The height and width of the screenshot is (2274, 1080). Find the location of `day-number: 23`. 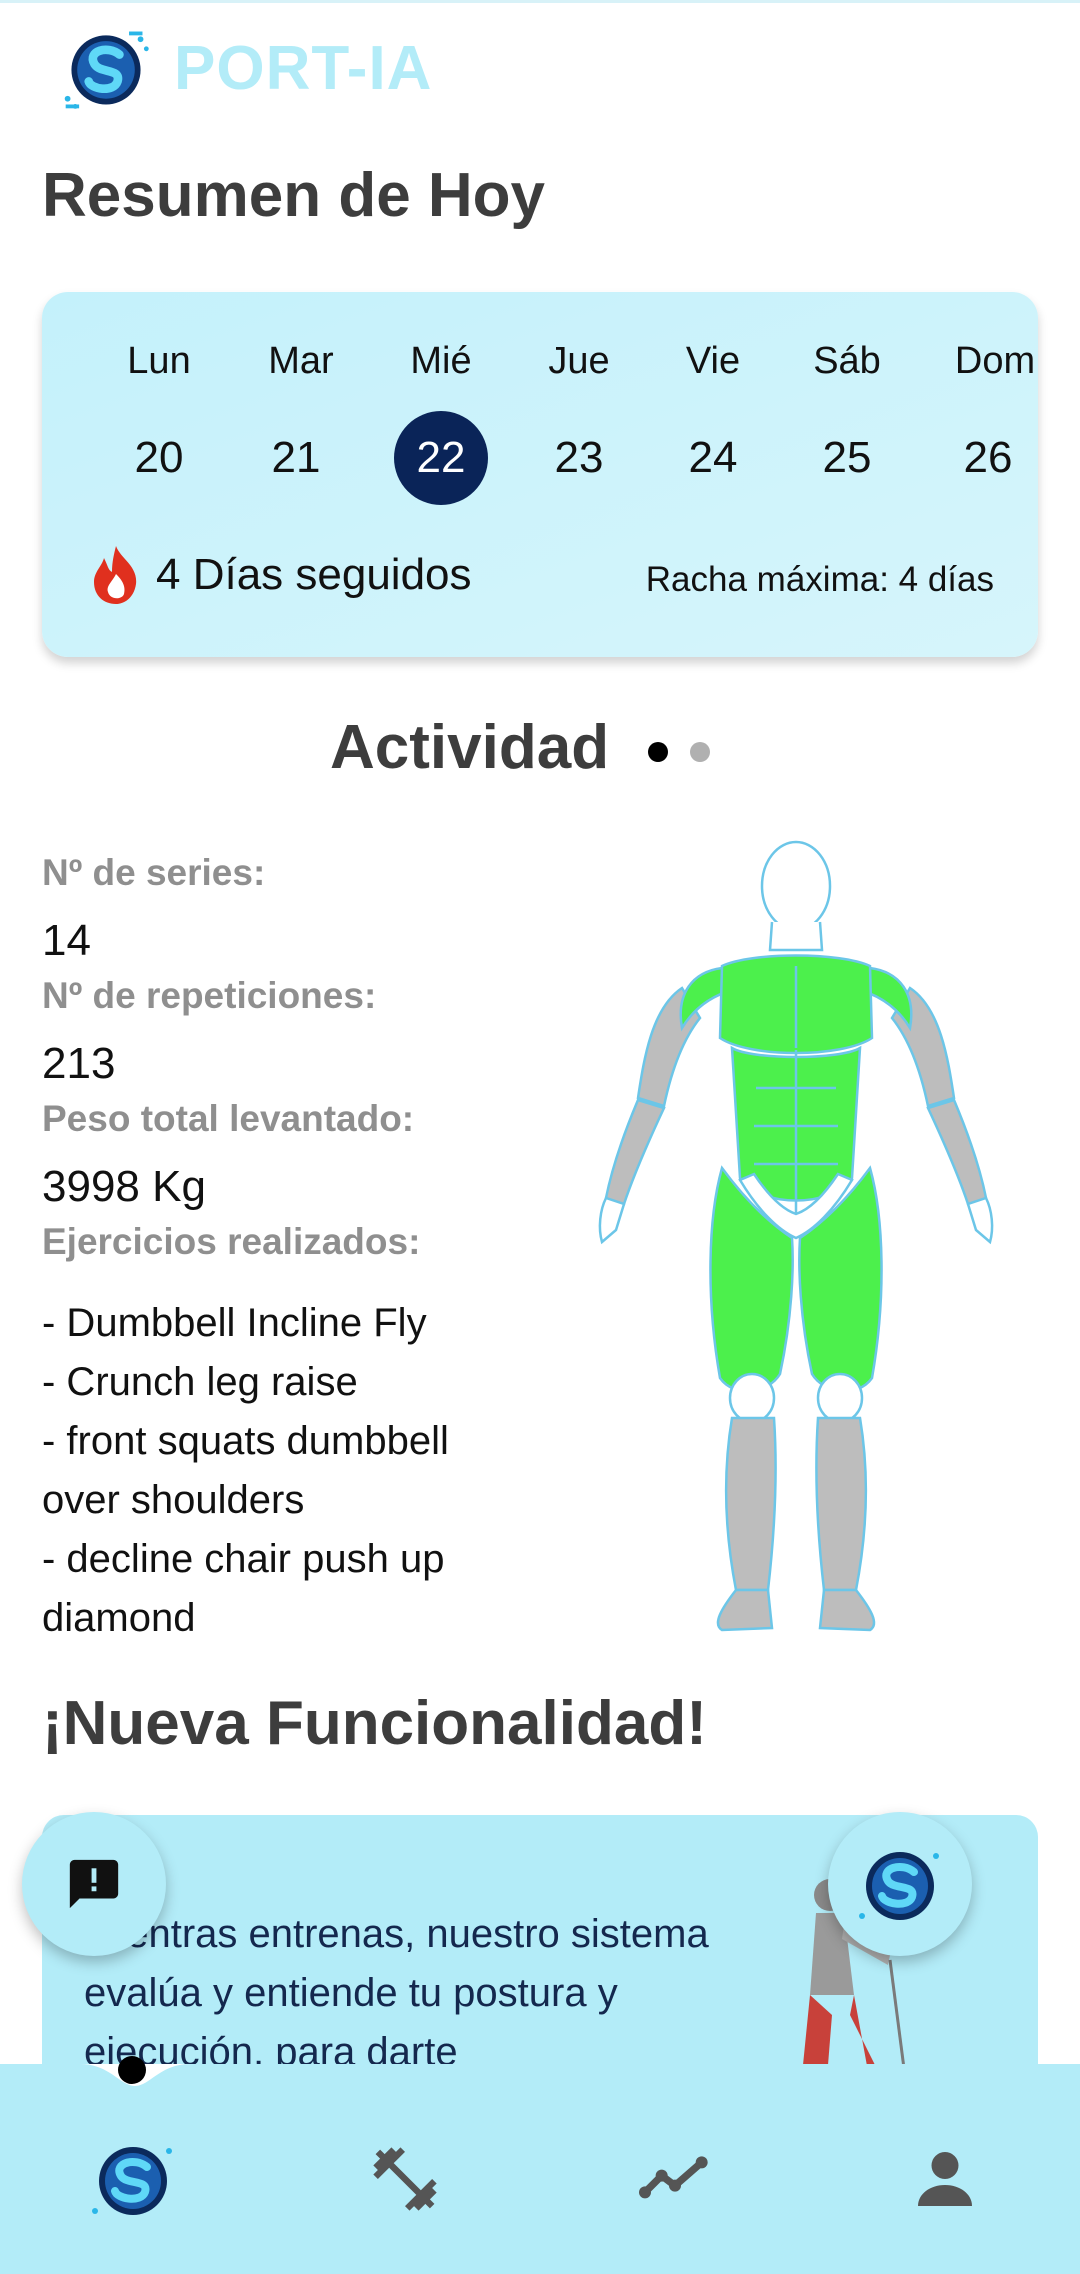

day-number: 23 is located at coordinates (579, 457).